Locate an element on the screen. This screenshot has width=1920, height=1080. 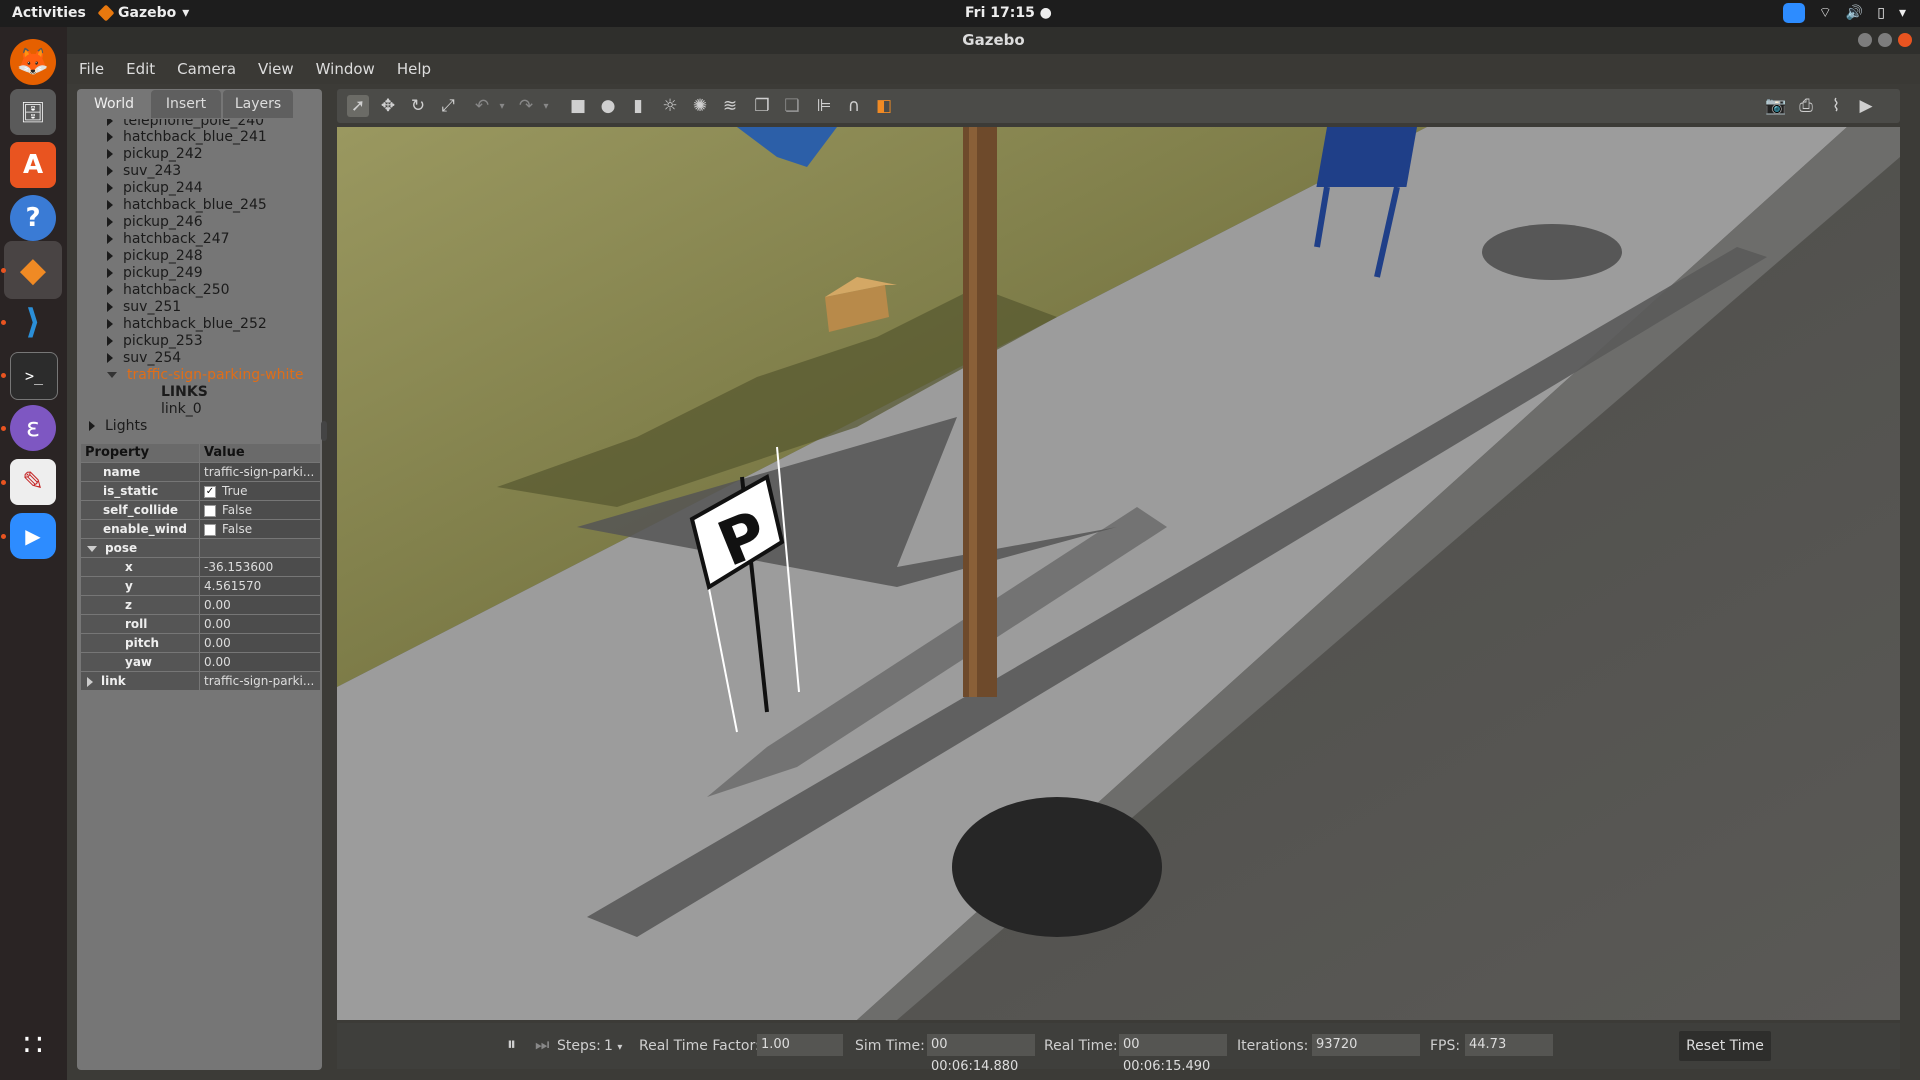
clock: Fri 17:15 ● is located at coordinates (1008, 13).